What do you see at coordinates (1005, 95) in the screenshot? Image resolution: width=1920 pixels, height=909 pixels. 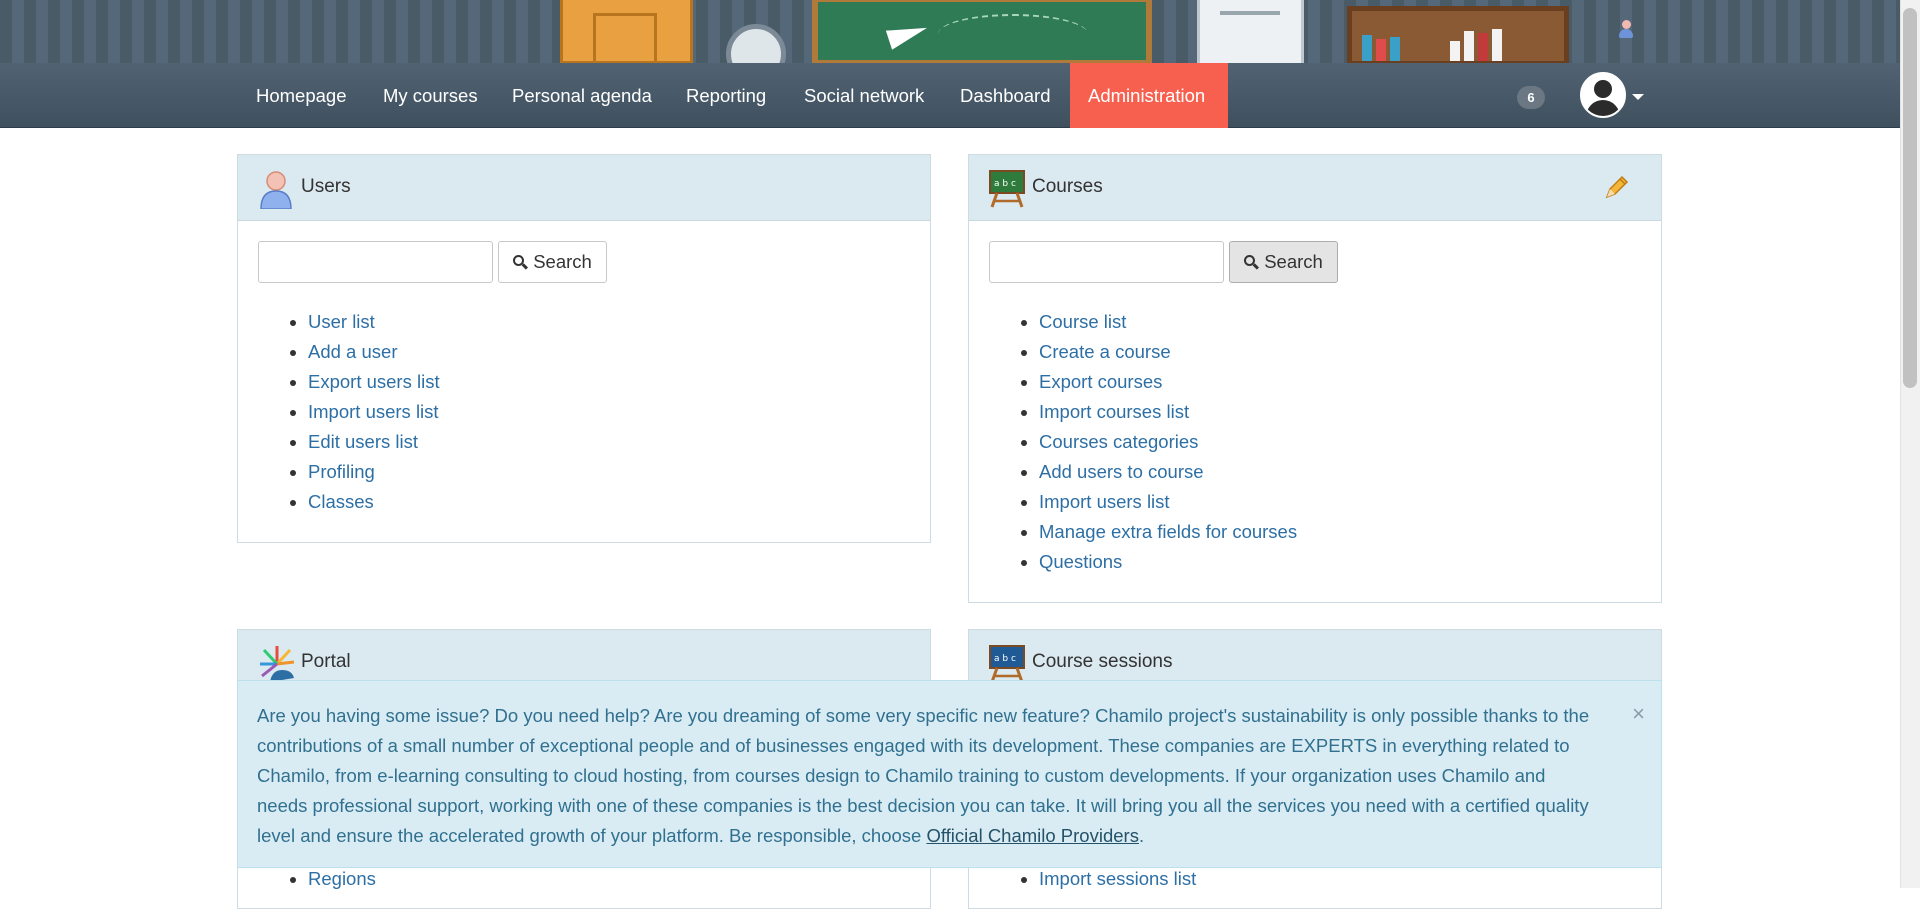 I see `nav-dashboard: Dashboard` at bounding box center [1005, 95].